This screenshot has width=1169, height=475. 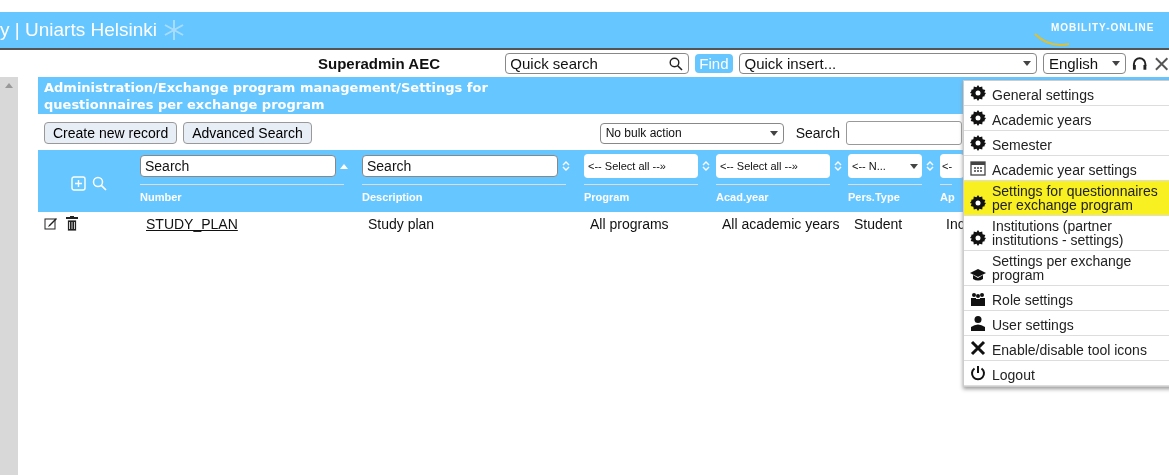 I want to click on user-icon, so click(x=978, y=323).